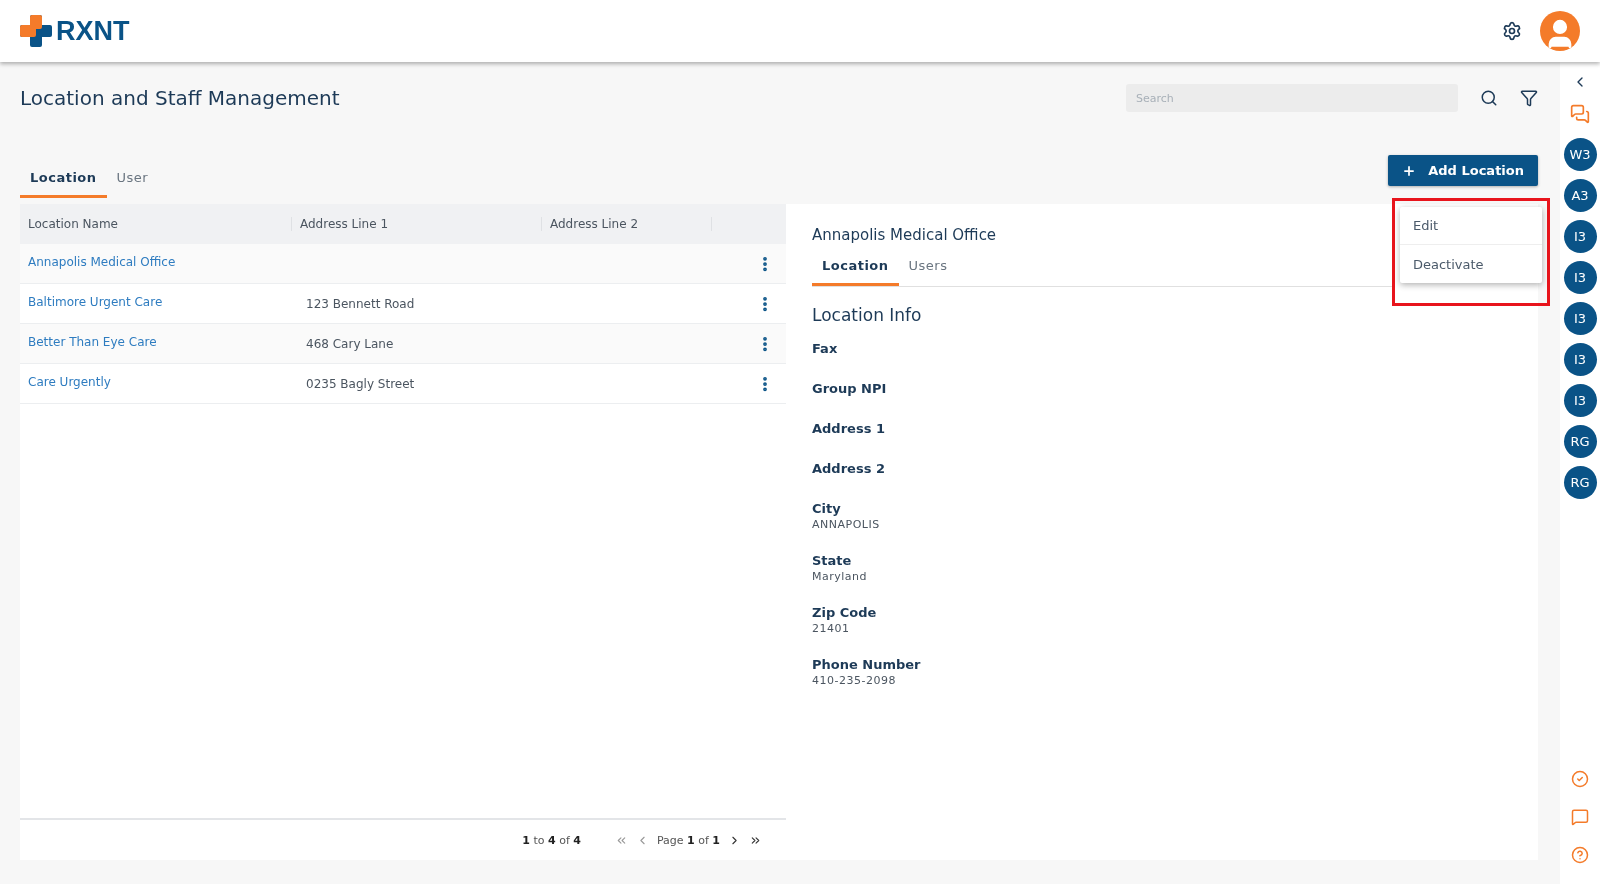 This screenshot has height=884, width=1600. I want to click on location-link: Care Urgently, so click(159, 376).